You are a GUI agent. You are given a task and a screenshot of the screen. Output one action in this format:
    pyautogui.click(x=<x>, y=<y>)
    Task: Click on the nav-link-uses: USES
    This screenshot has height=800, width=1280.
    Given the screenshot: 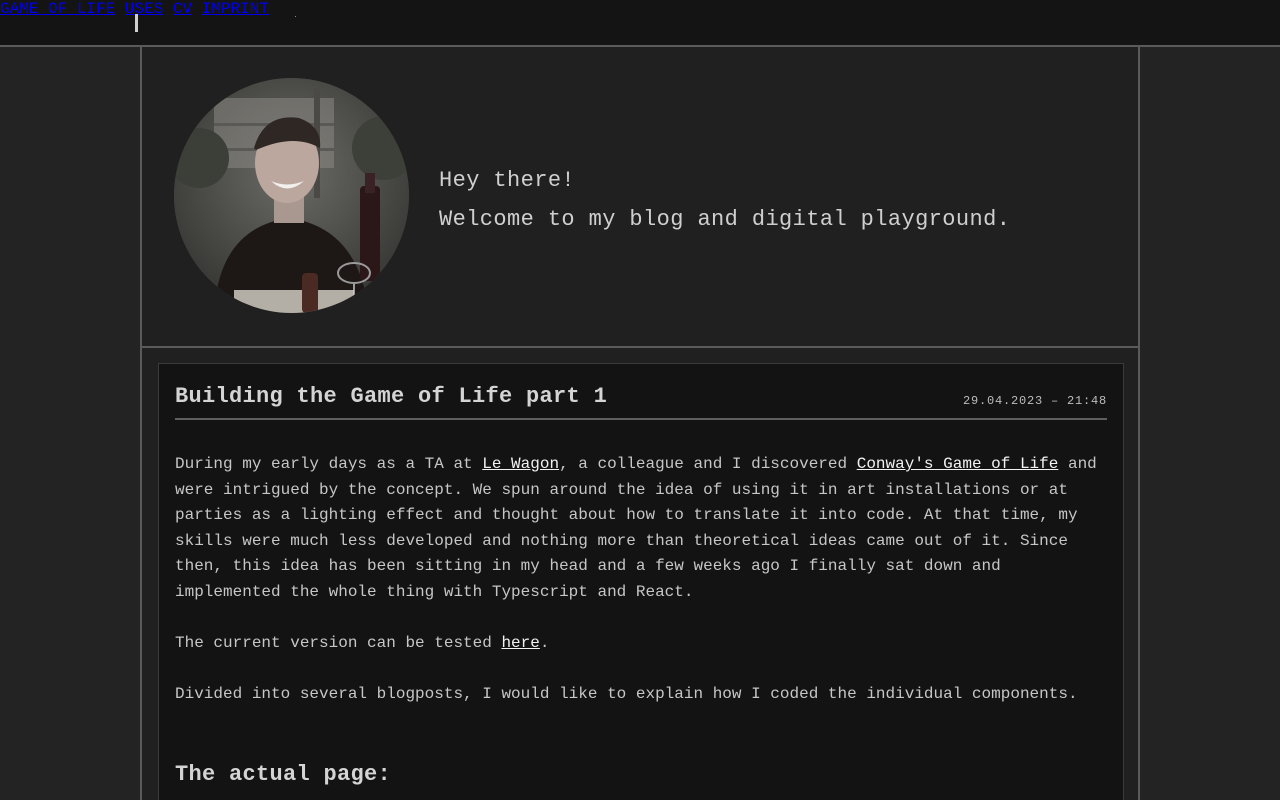 What is the action you would take?
    pyautogui.click(x=144, y=9)
    